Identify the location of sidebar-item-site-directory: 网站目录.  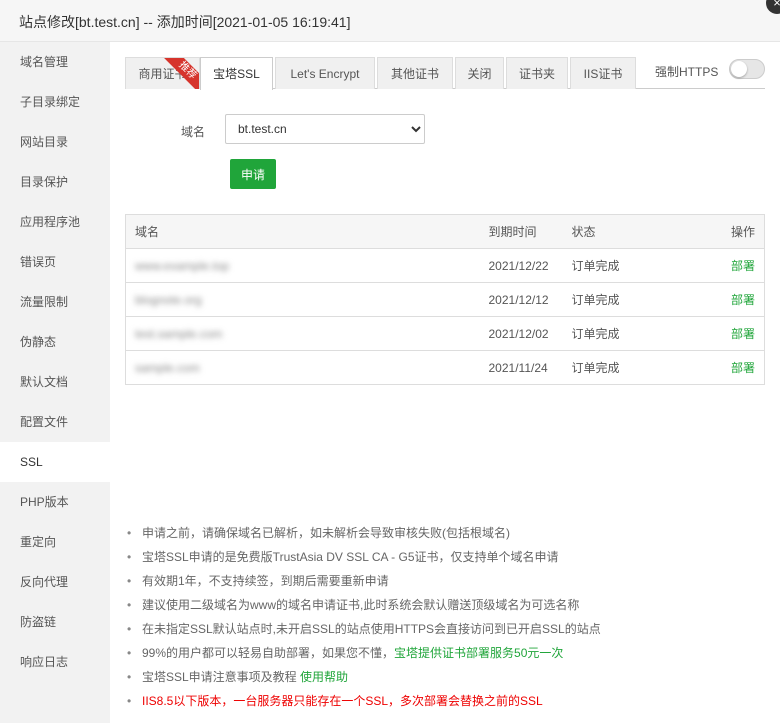
(55, 142).